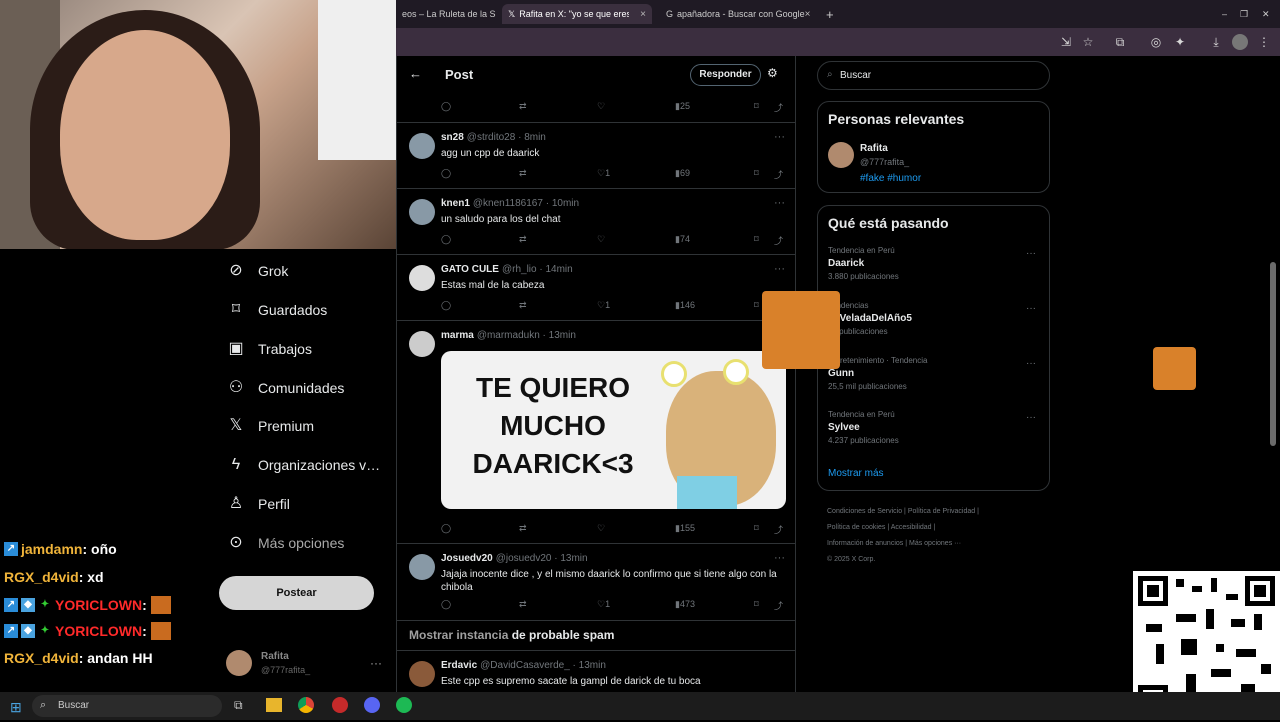  I want to click on extension-icon: ✦, so click(1180, 42).